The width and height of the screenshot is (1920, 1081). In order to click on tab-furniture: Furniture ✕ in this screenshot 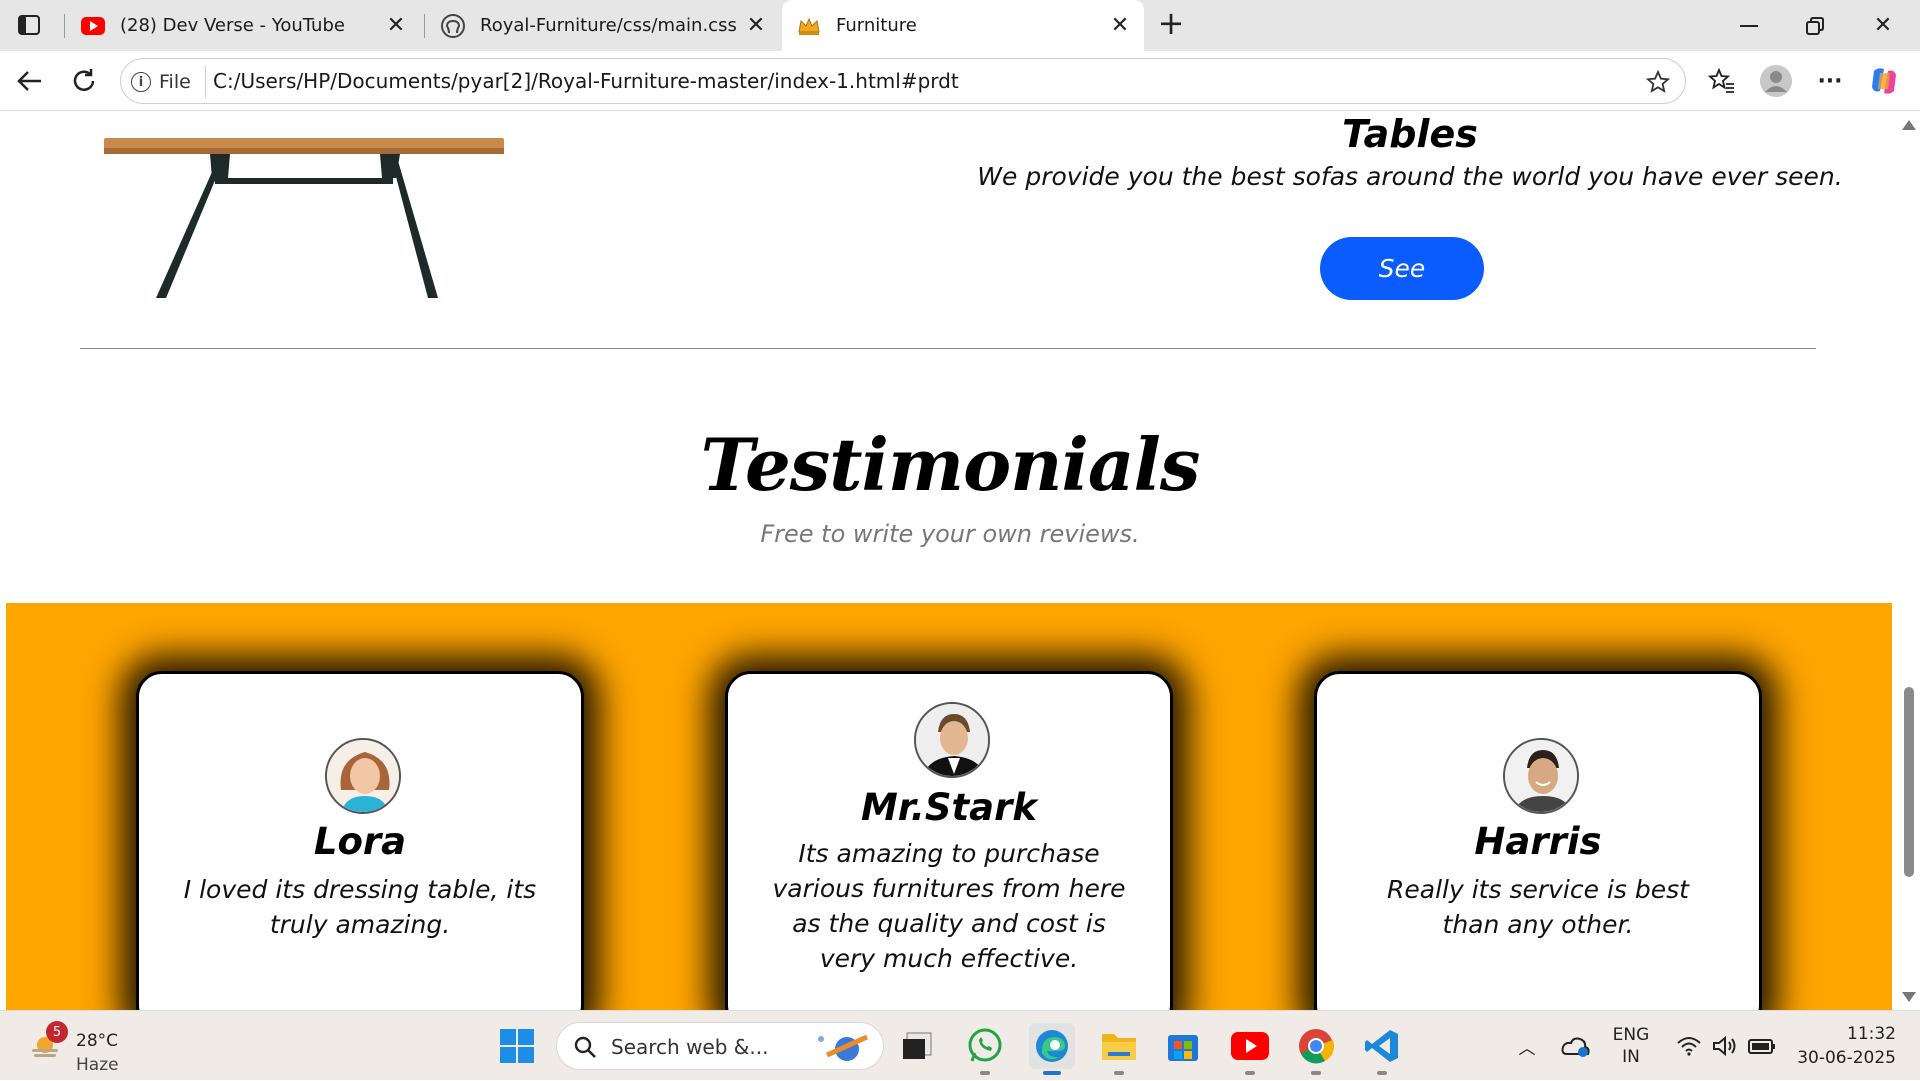, I will do `click(963, 25)`.